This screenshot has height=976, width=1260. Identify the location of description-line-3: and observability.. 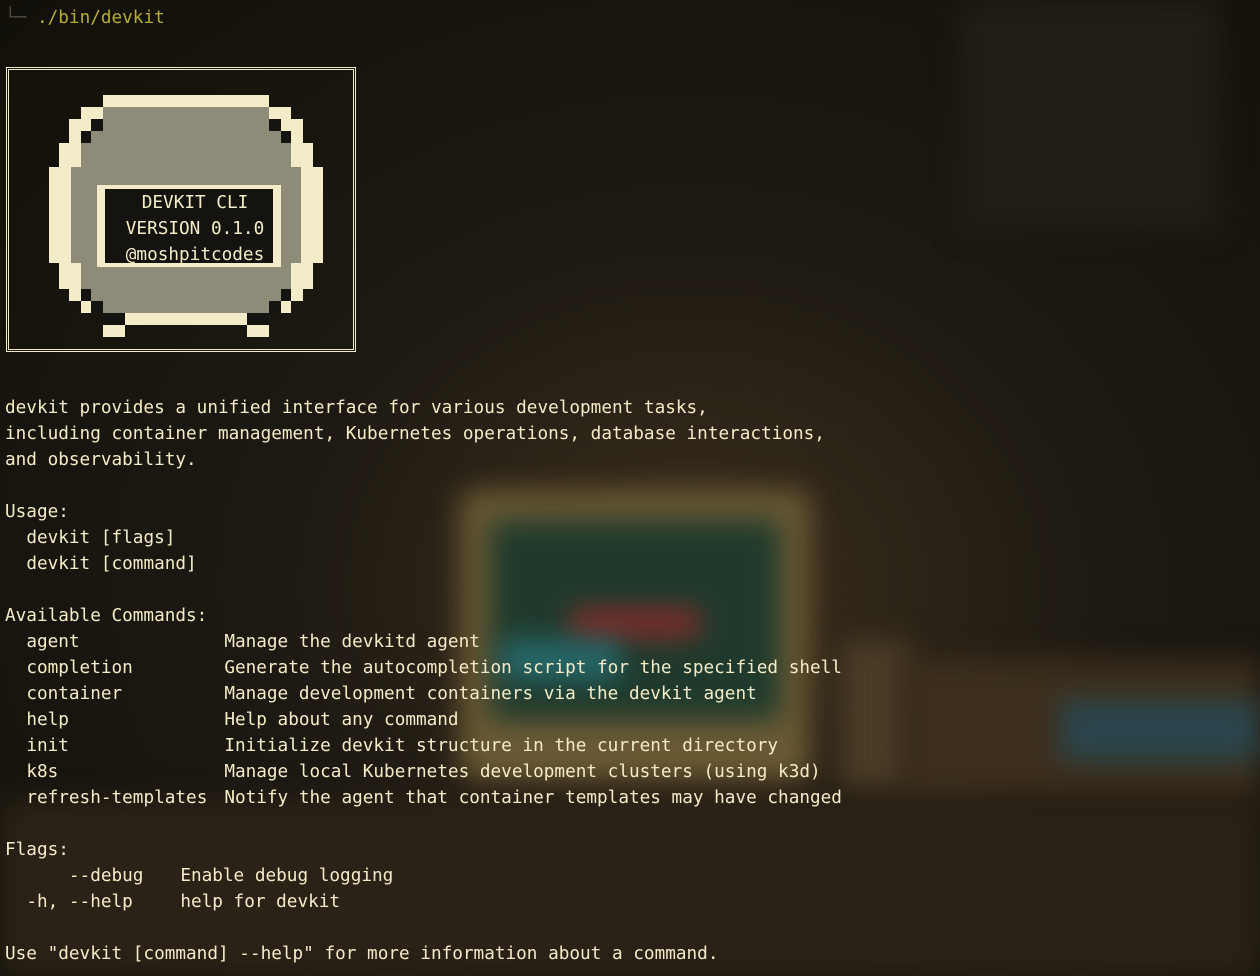
(101, 460).